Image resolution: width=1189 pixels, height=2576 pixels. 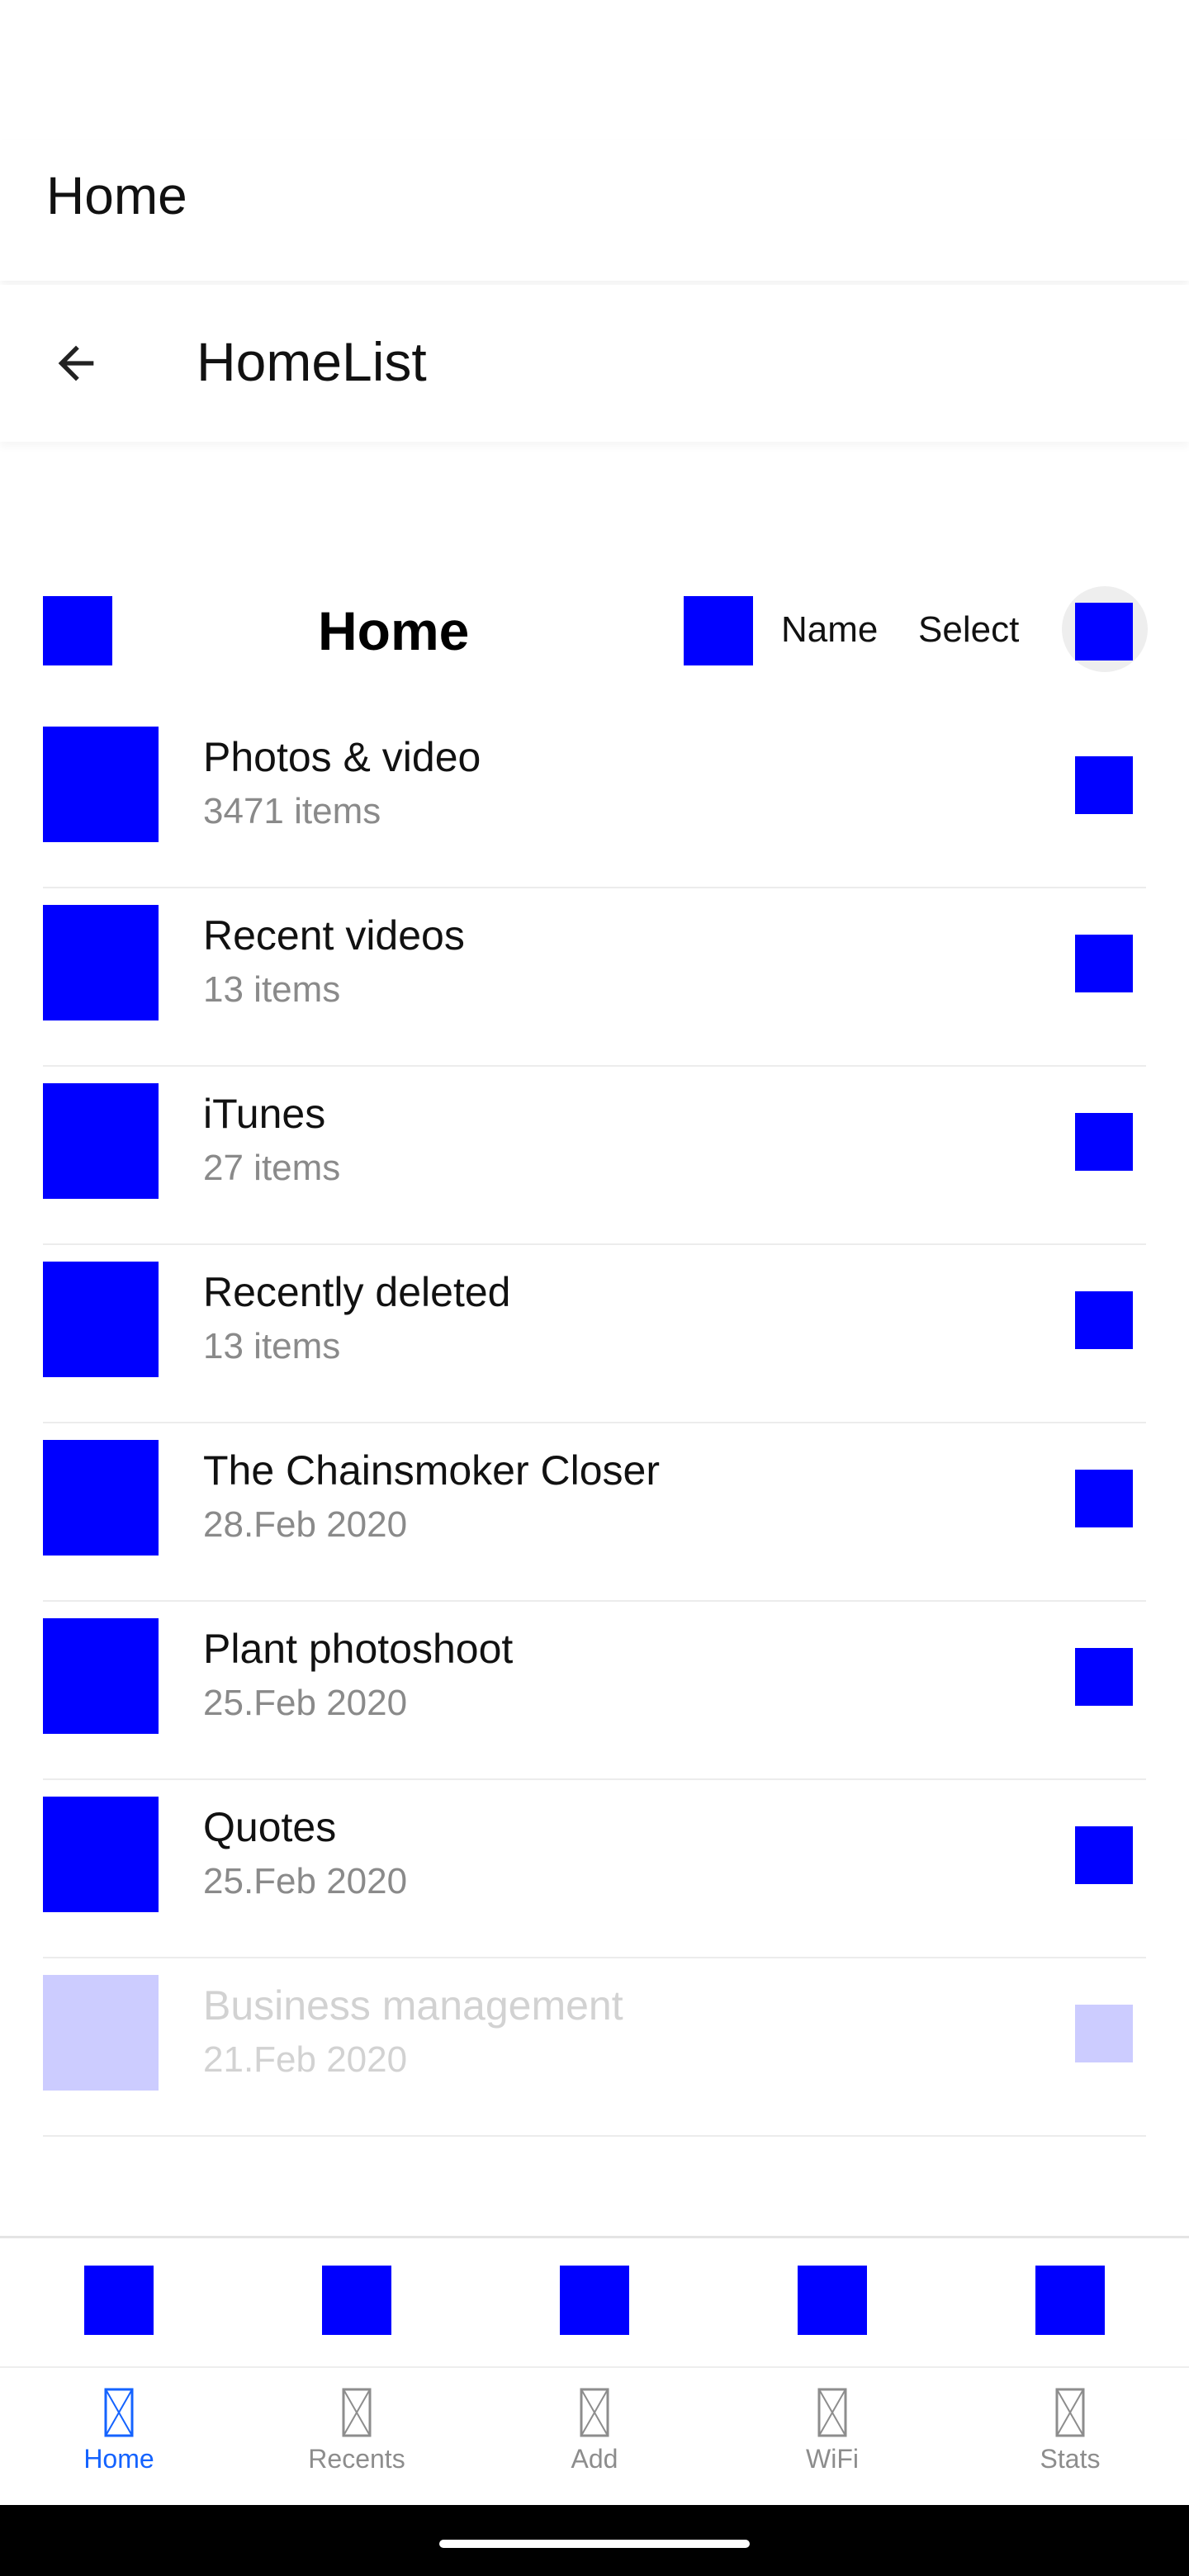 I want to click on item-title: The Chainsmoker Closer, so click(x=431, y=1470).